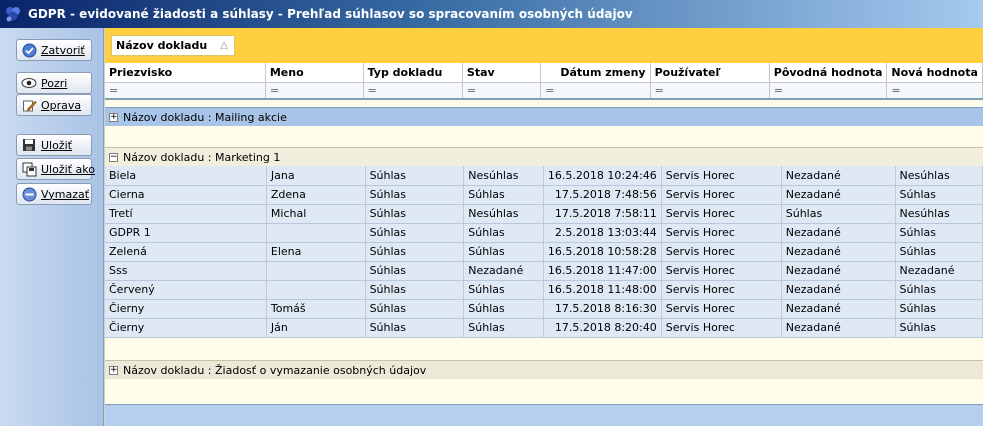 The width and height of the screenshot is (983, 426). Describe the element at coordinates (54, 145) in the screenshot. I see `save-button: Uložiť` at that location.